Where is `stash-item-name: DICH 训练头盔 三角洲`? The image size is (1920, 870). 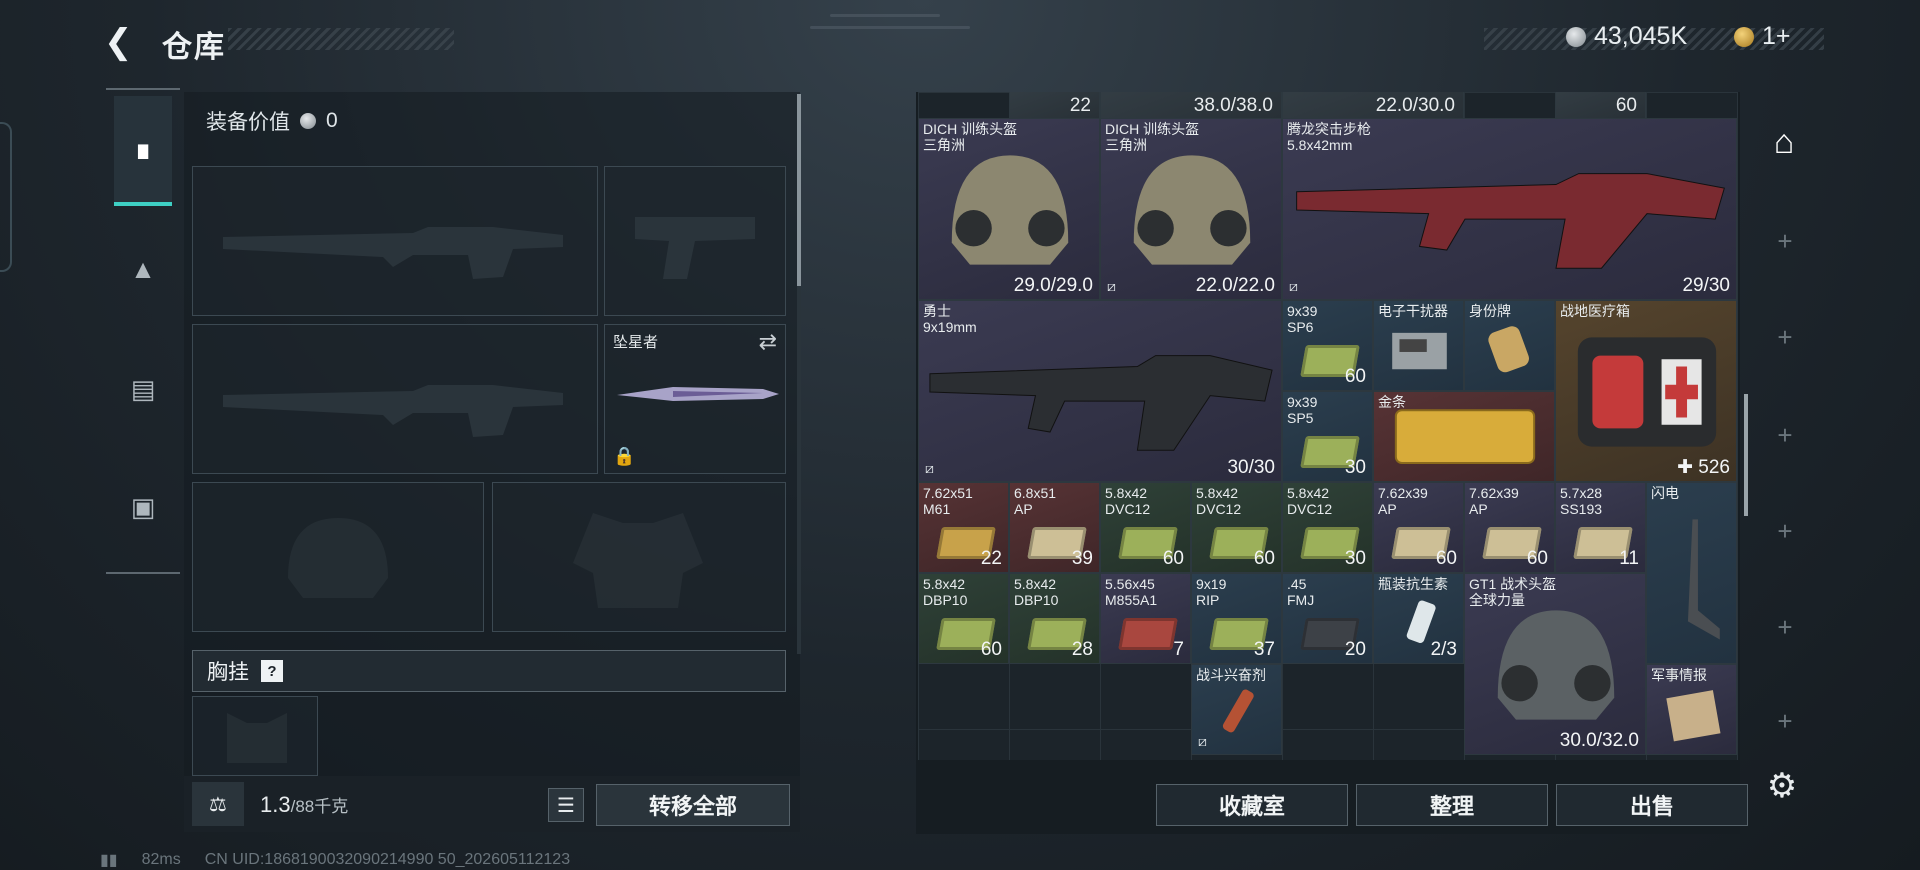 stash-item-name: DICH 训练头盔 三角洲 is located at coordinates (1152, 137).